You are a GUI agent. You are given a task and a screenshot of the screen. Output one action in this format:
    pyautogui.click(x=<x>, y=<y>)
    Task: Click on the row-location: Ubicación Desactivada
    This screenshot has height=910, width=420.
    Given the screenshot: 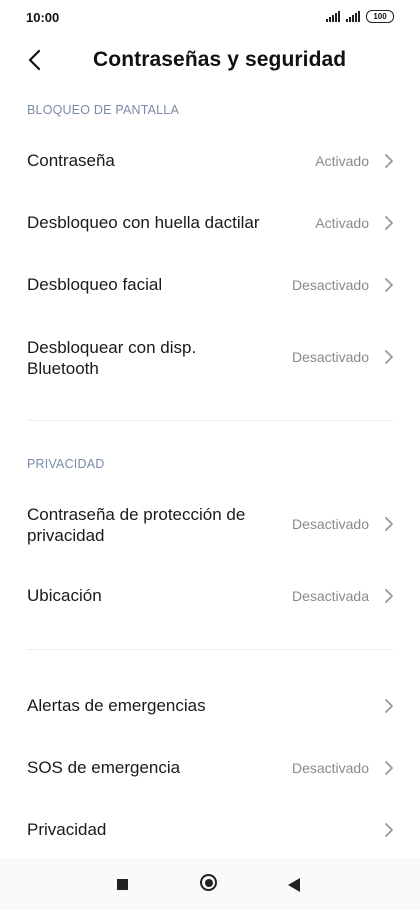 What is the action you would take?
    pyautogui.click(x=210, y=596)
    